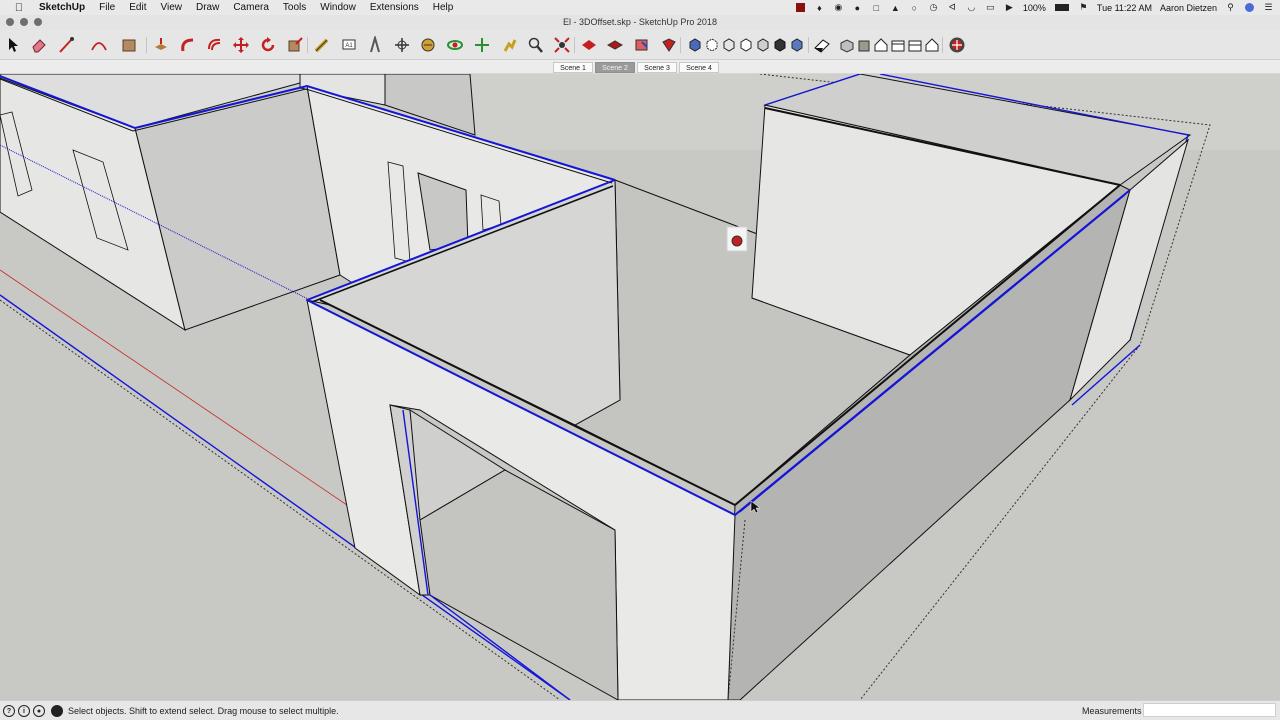 This screenshot has width=1280, height=720. Describe the element at coordinates (819, 8) in the screenshot. I see `dropbox-icon: ♦` at that location.